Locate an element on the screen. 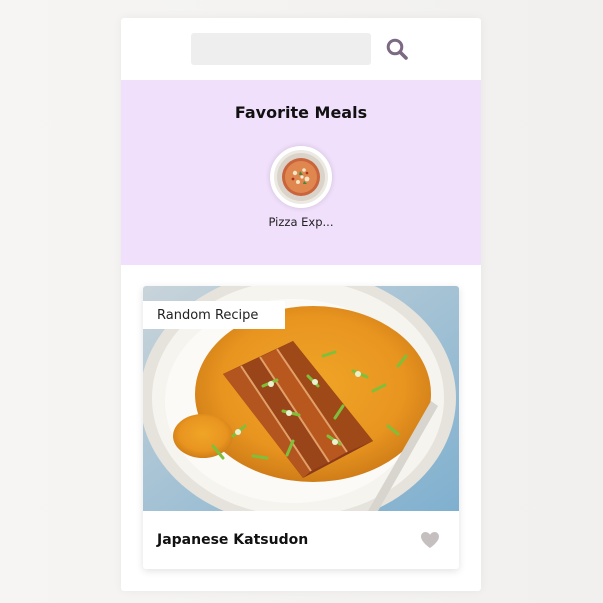 This screenshot has height=603, width=603. heart-icon is located at coordinates (430, 540).